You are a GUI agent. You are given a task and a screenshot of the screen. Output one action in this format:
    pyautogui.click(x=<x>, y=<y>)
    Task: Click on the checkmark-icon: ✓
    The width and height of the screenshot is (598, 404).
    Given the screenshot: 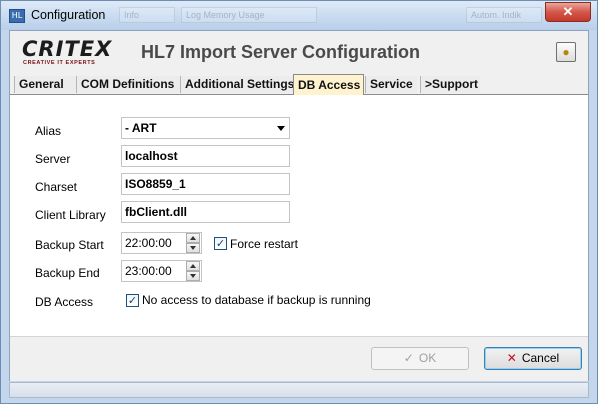 What is the action you would take?
    pyautogui.click(x=408, y=358)
    